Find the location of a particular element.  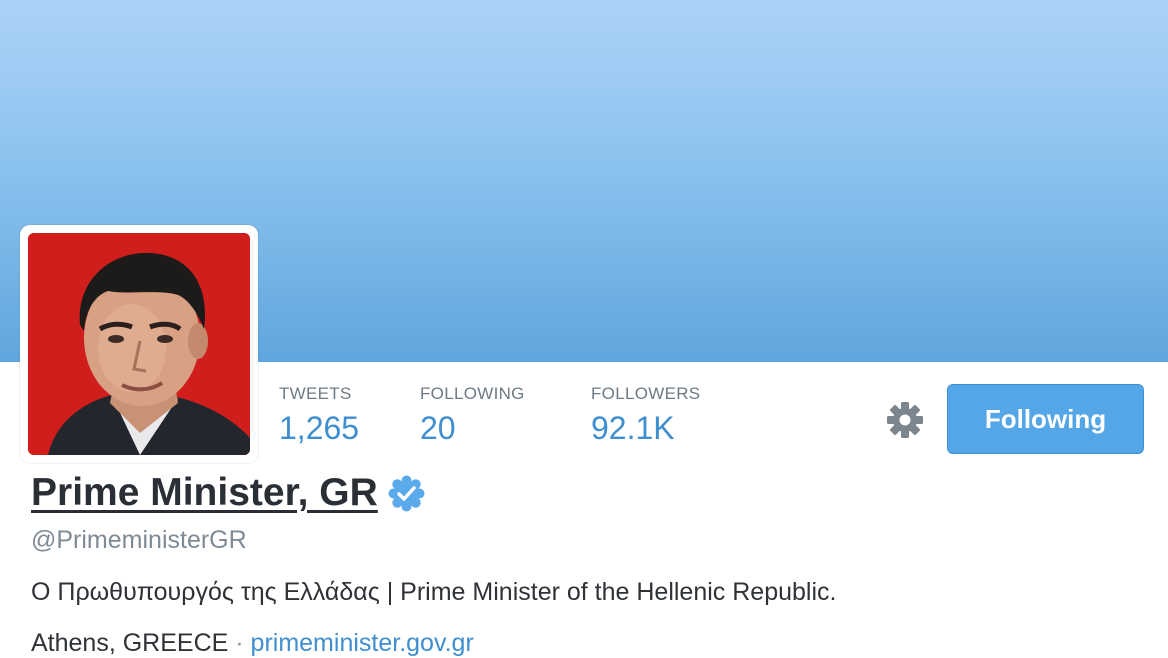

stat-value: 20 is located at coordinates (438, 428).